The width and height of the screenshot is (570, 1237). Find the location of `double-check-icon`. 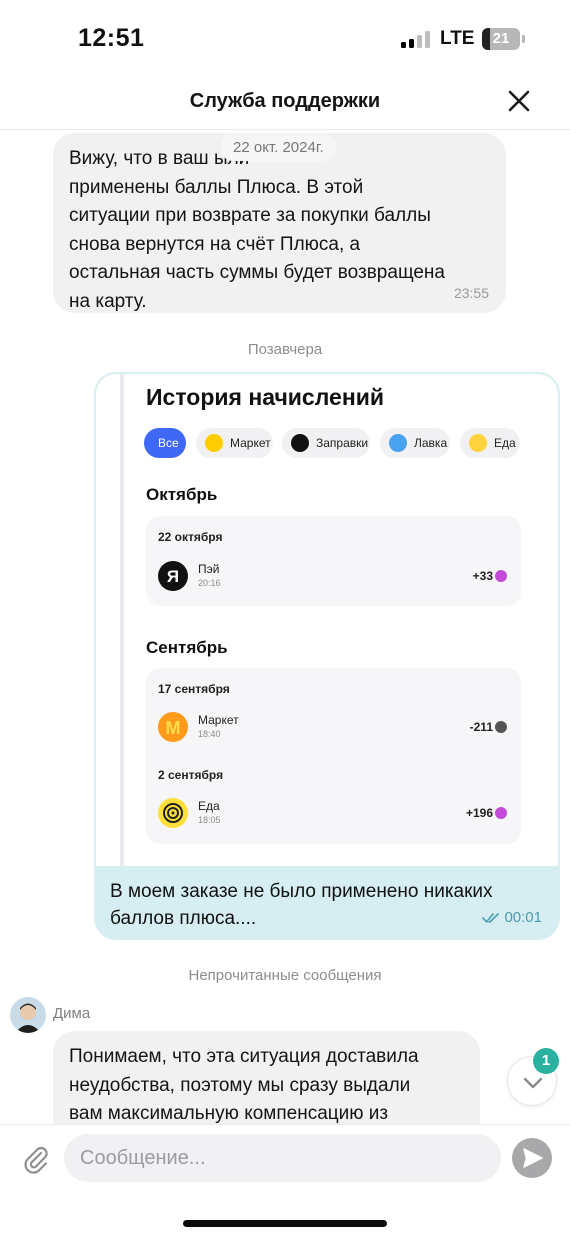

double-check-icon is located at coordinates (491, 918).